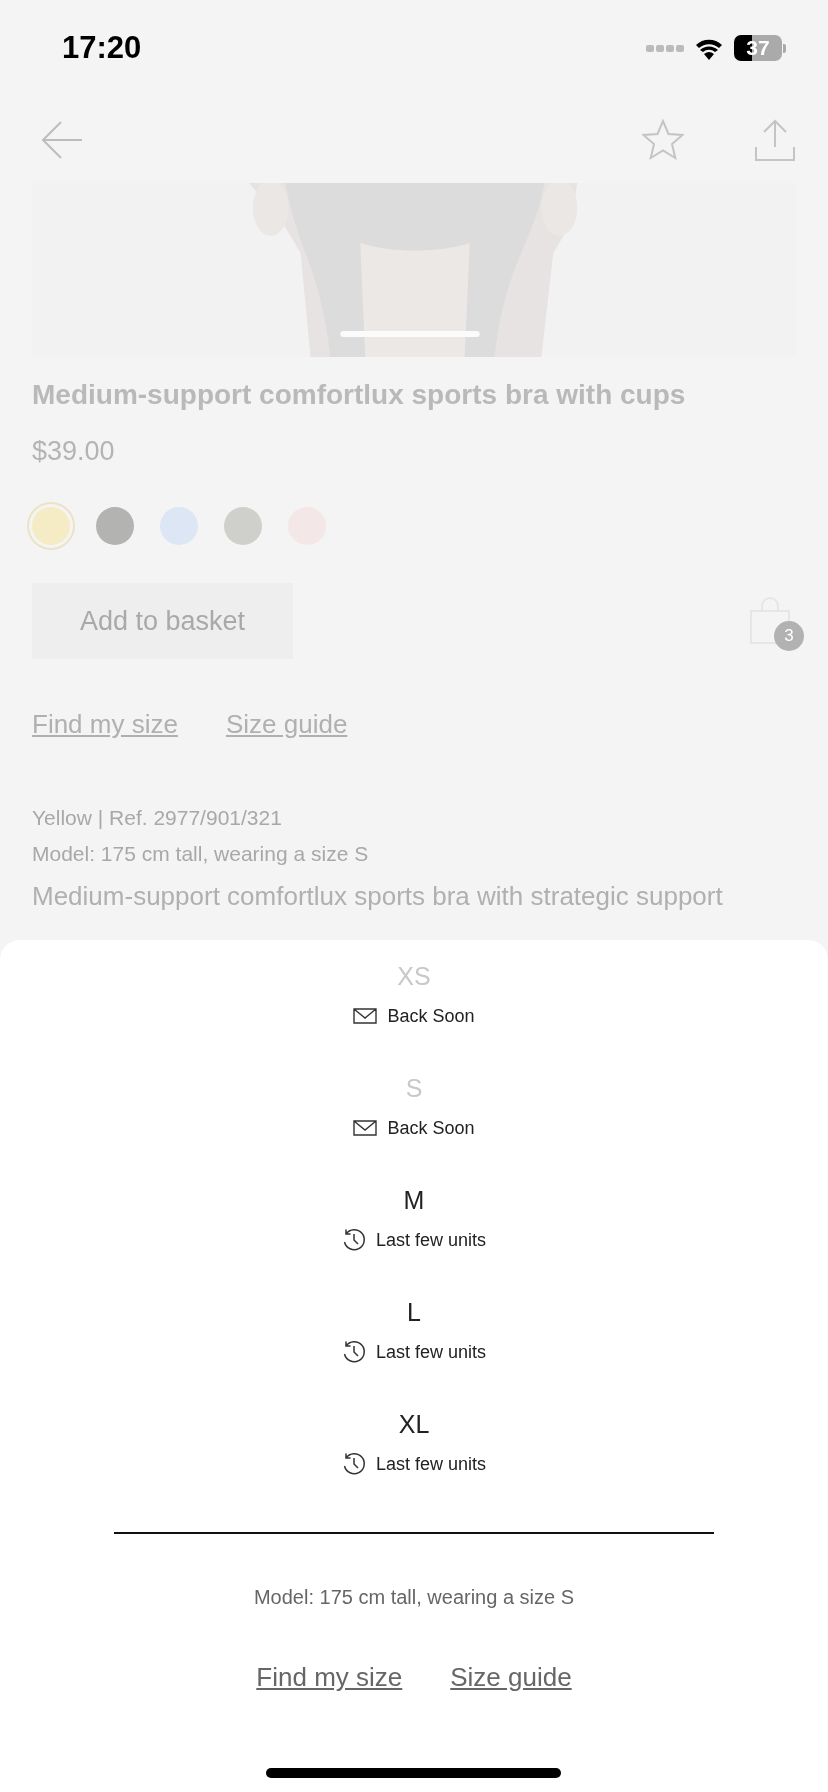 The image size is (828, 1792). What do you see at coordinates (62, 139) in the screenshot?
I see `back-arrow-icon` at bounding box center [62, 139].